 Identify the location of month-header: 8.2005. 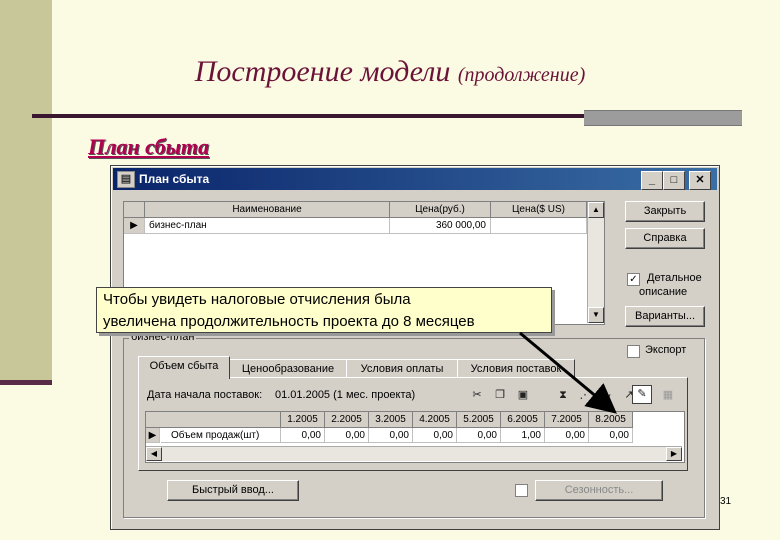
(611, 420).